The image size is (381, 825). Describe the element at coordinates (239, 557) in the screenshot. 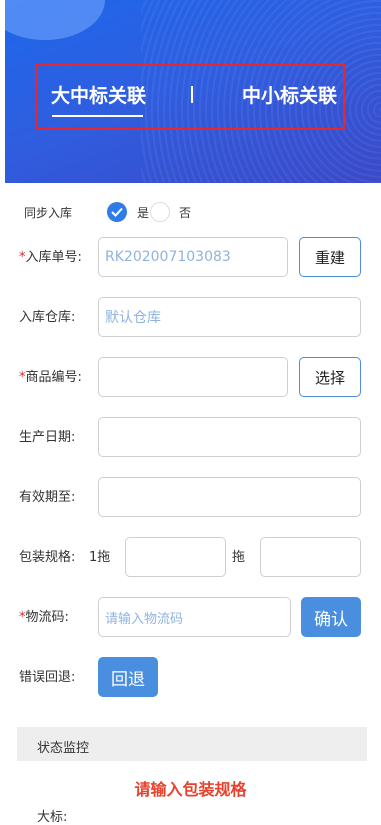

I see `pack-spec-suffix: 拖` at that location.